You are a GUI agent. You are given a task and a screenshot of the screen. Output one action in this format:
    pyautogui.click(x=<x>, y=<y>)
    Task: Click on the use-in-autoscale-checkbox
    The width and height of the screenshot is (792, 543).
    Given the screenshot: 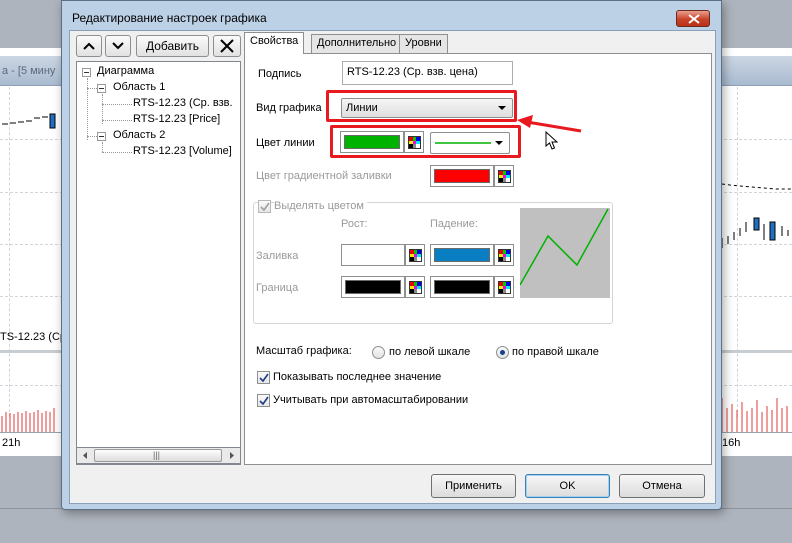 What is the action you would take?
    pyautogui.click(x=263, y=400)
    